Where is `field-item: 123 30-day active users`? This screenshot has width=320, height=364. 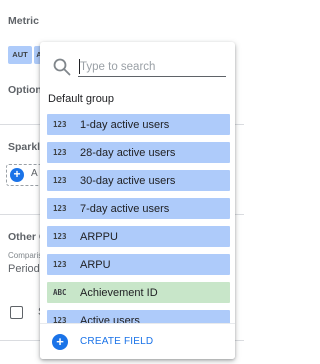 field-item: 123 30-day active users is located at coordinates (138, 180).